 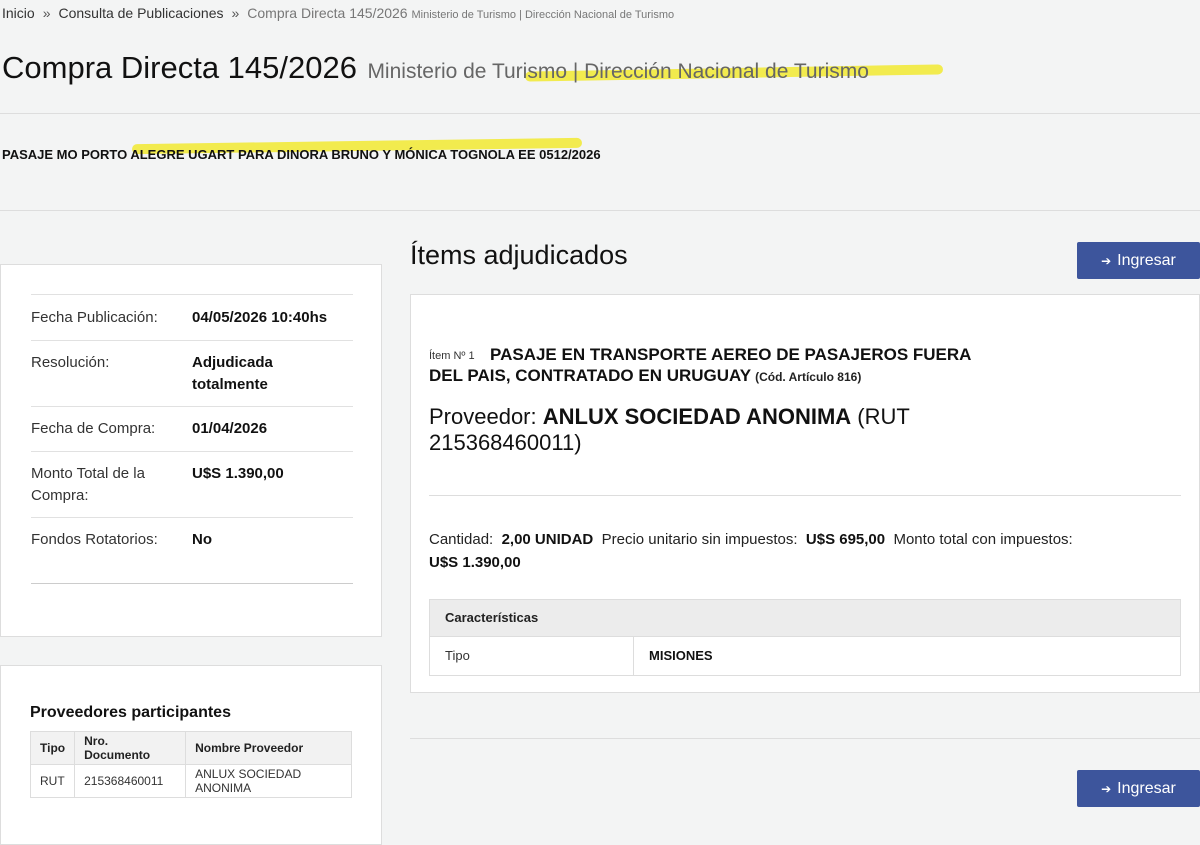 I want to click on proveedores-title: Proveedores participantes, so click(x=130, y=712).